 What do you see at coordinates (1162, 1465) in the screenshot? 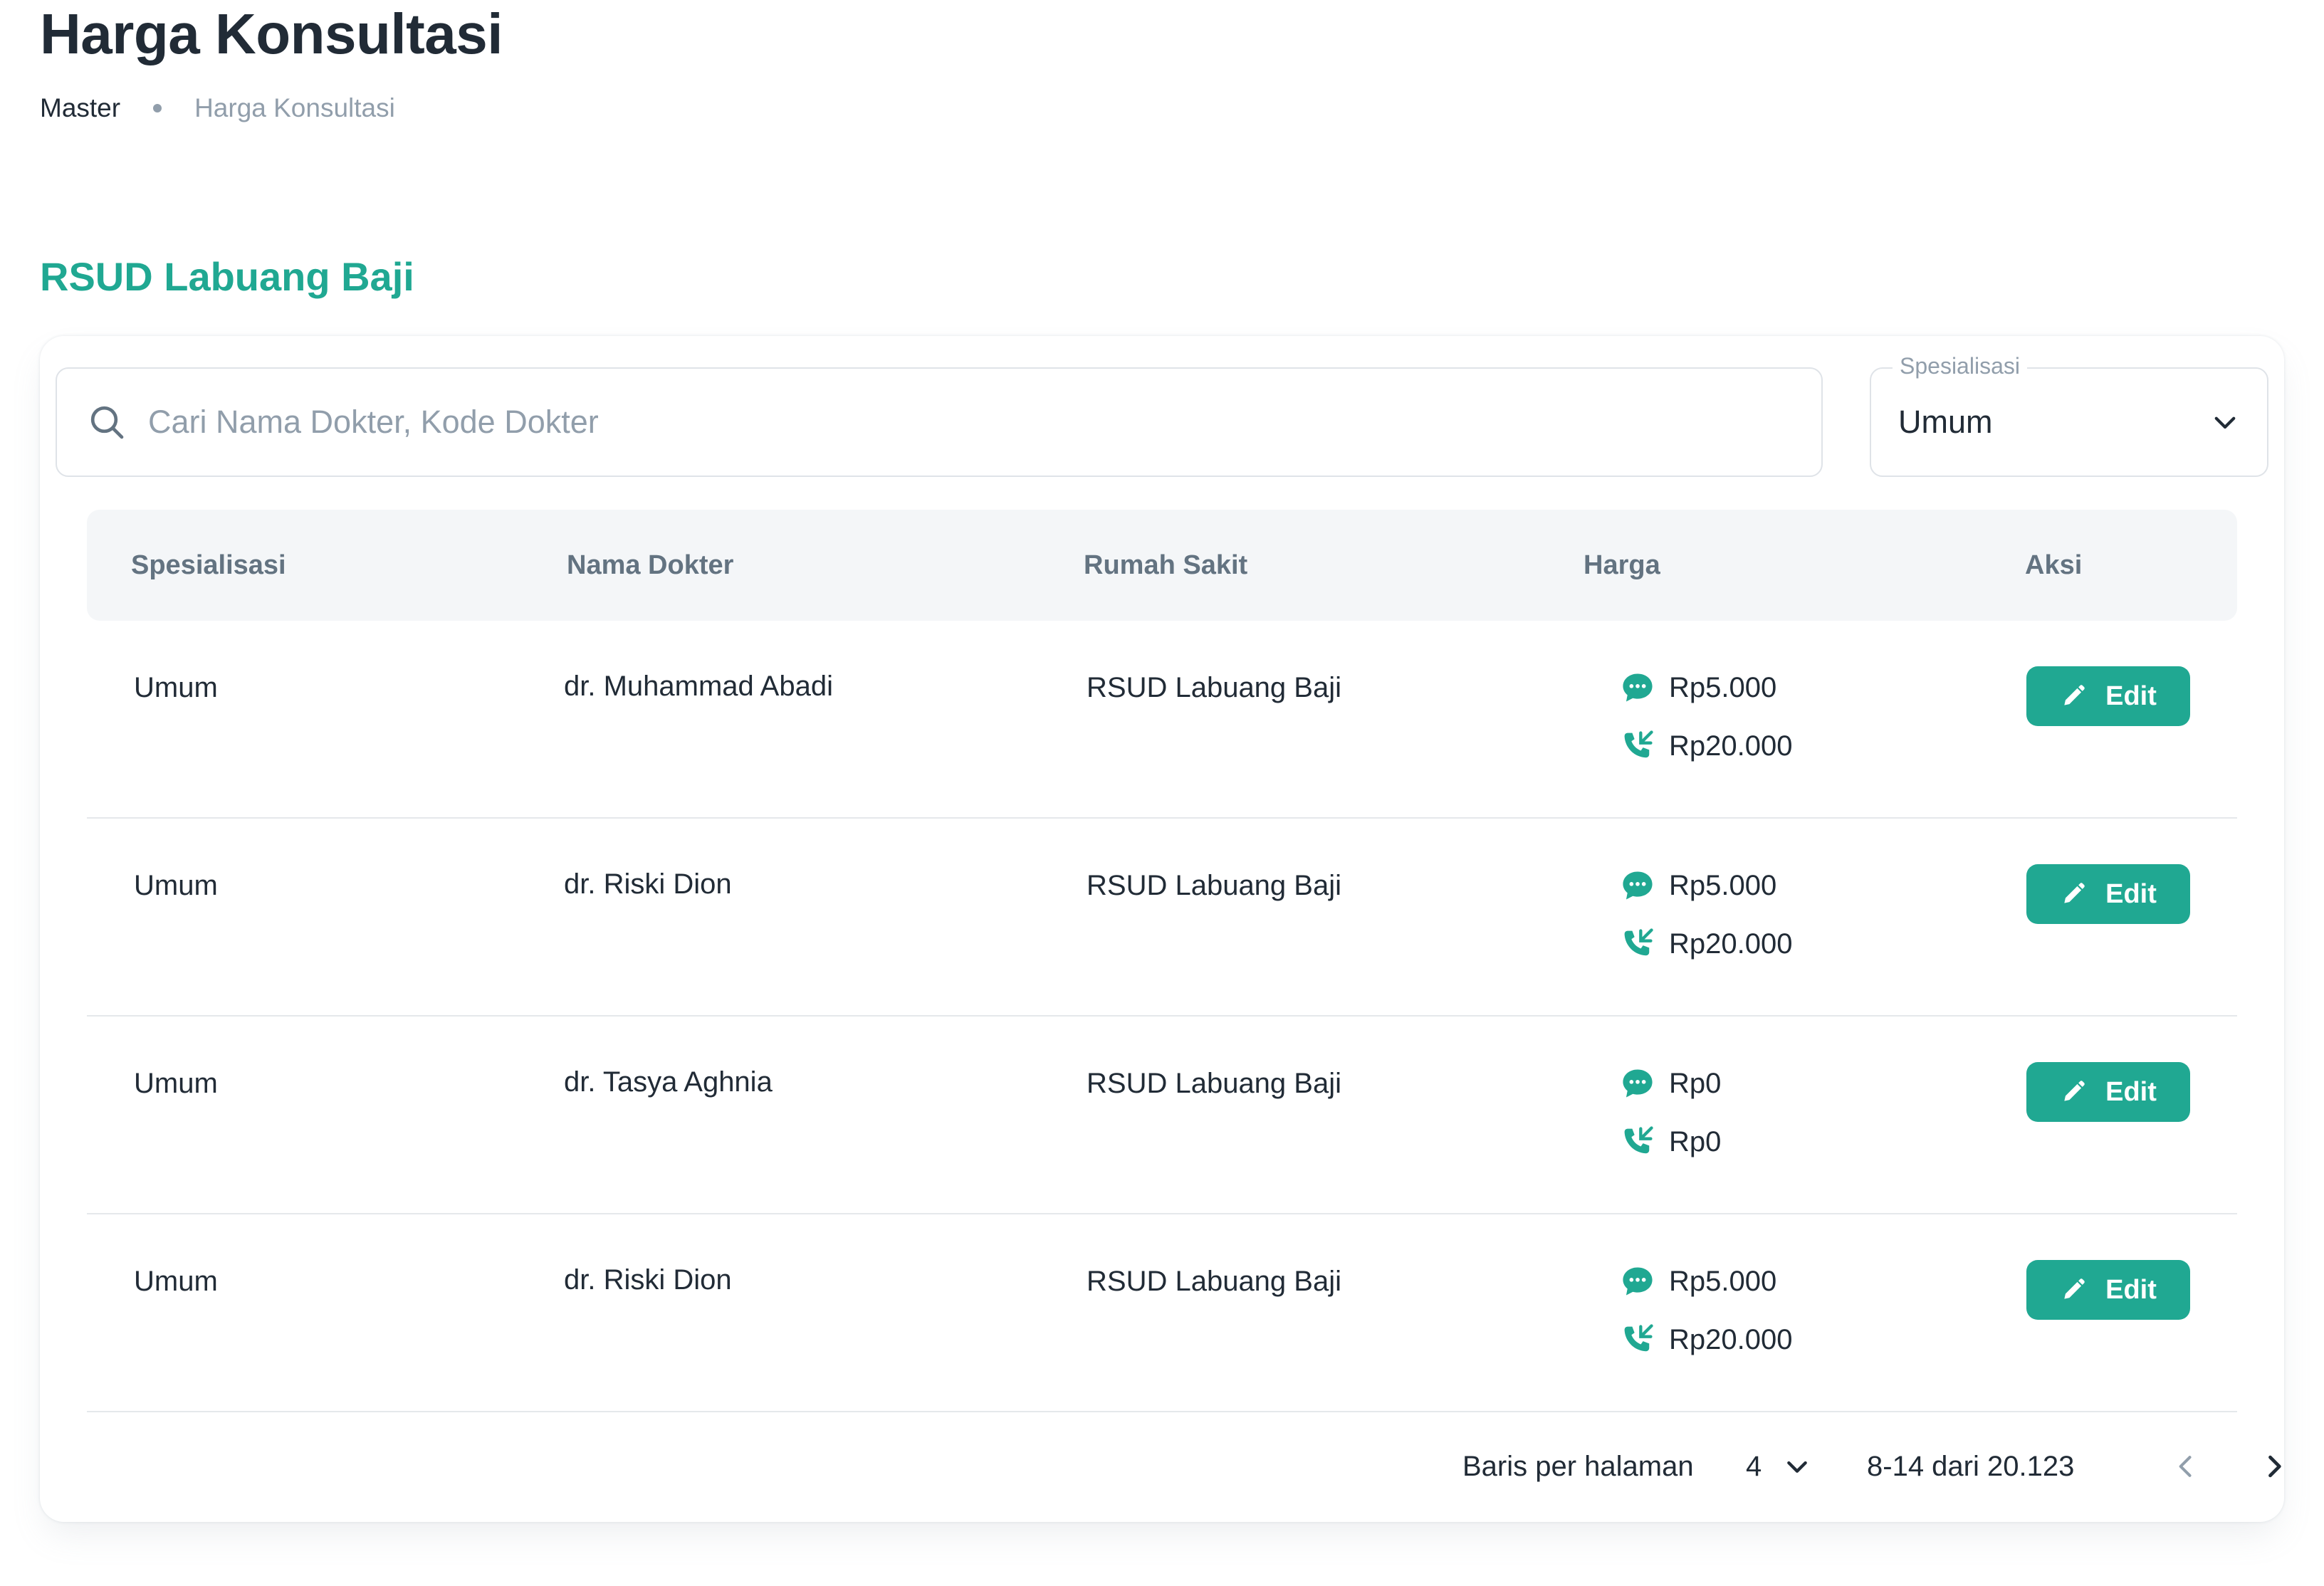
I see `table-pagination: Baris per halaman 4 8-14 dari 20.123` at bounding box center [1162, 1465].